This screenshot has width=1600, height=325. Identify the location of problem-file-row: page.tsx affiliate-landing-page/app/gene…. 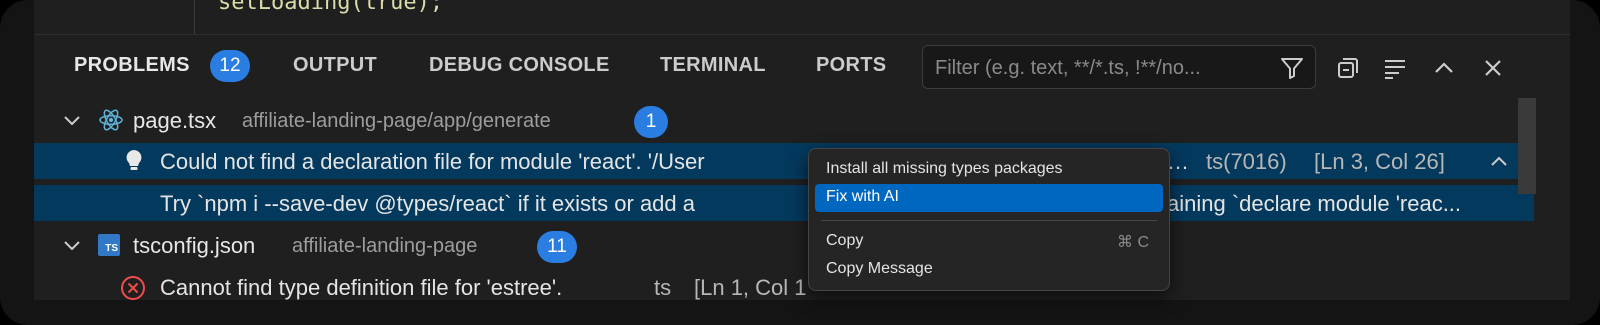
(784, 120).